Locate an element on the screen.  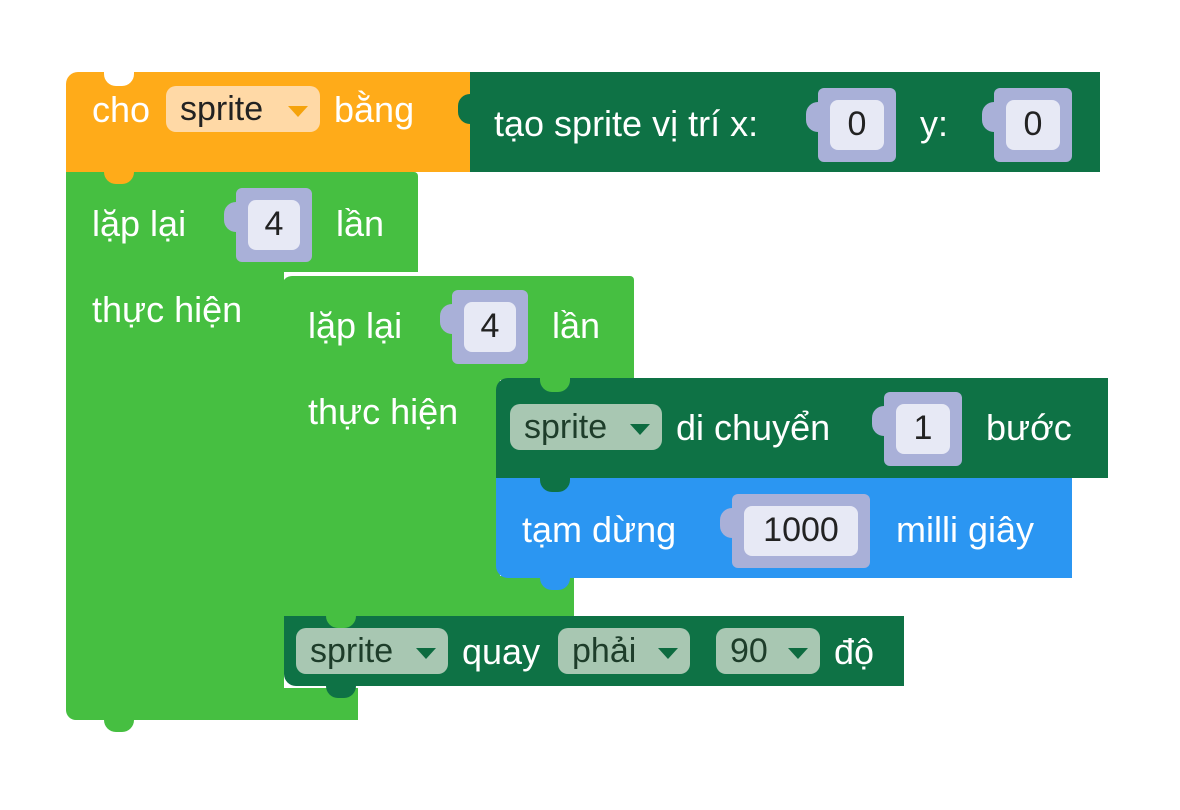
move-sprite-dropdown: sprite is located at coordinates (586, 427).